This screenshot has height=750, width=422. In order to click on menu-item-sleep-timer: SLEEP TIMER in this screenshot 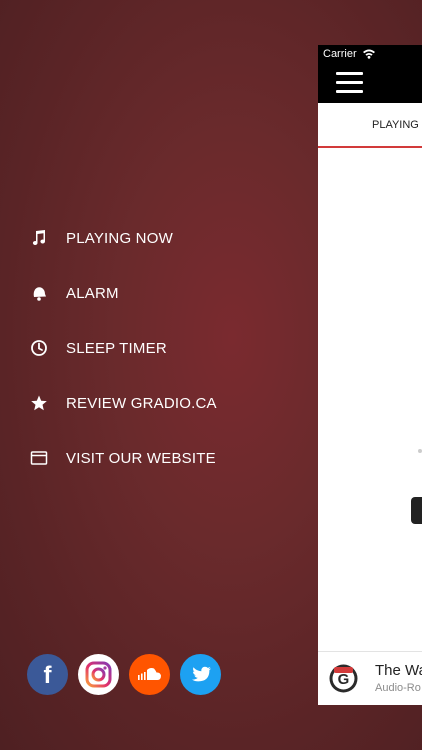, I will do `click(97, 348)`.